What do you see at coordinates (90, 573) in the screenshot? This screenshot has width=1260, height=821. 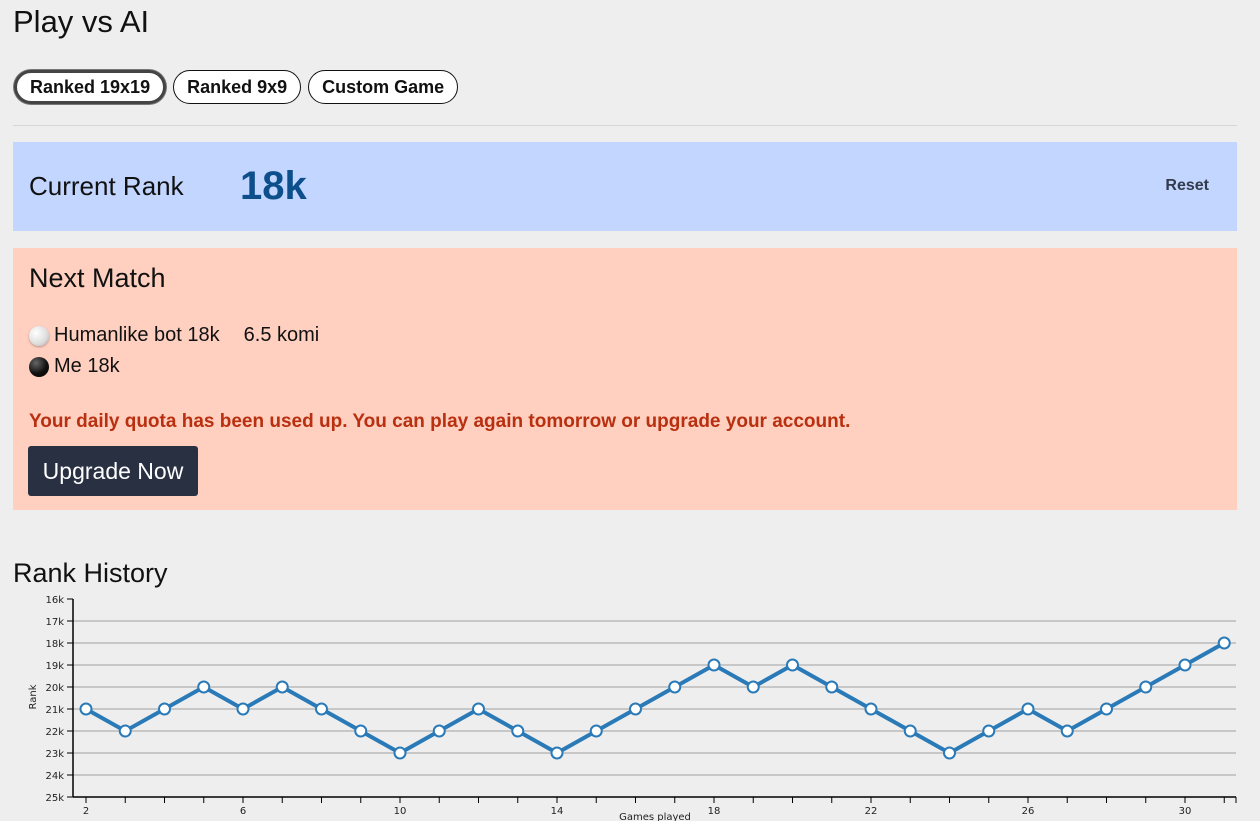 I see `rank-history-title: Rank History` at bounding box center [90, 573].